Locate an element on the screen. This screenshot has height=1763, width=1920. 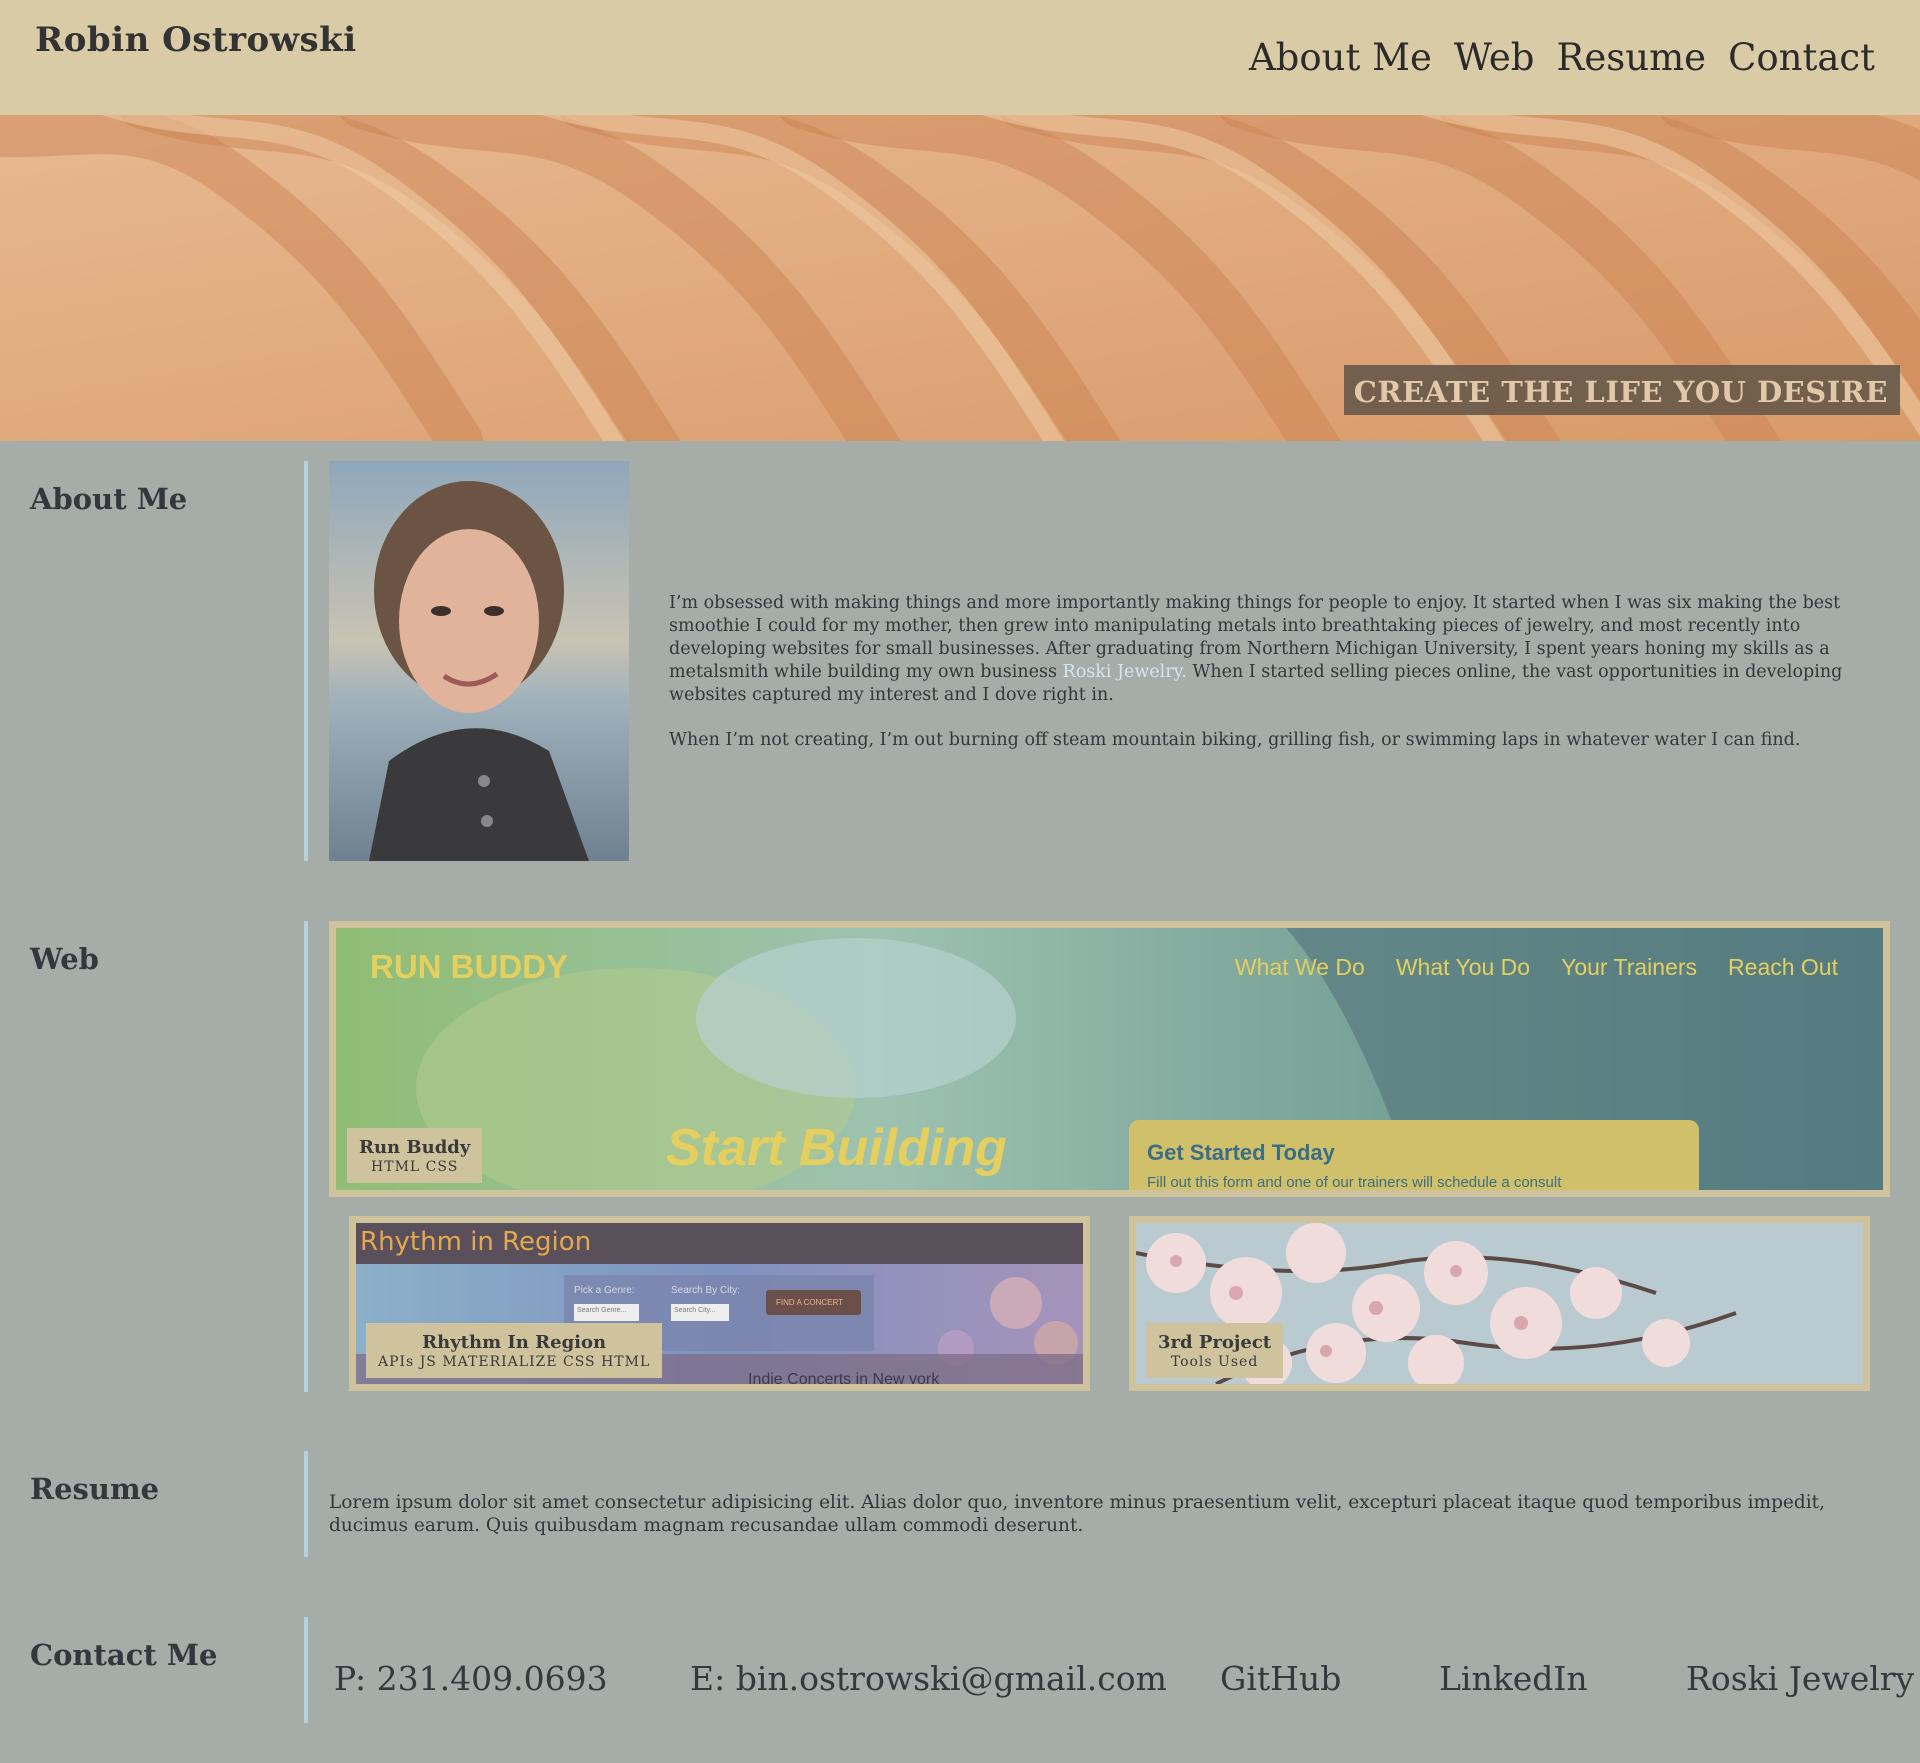
contact-email: E: bin.ostrowski@gmail.com is located at coordinates (928, 1678).